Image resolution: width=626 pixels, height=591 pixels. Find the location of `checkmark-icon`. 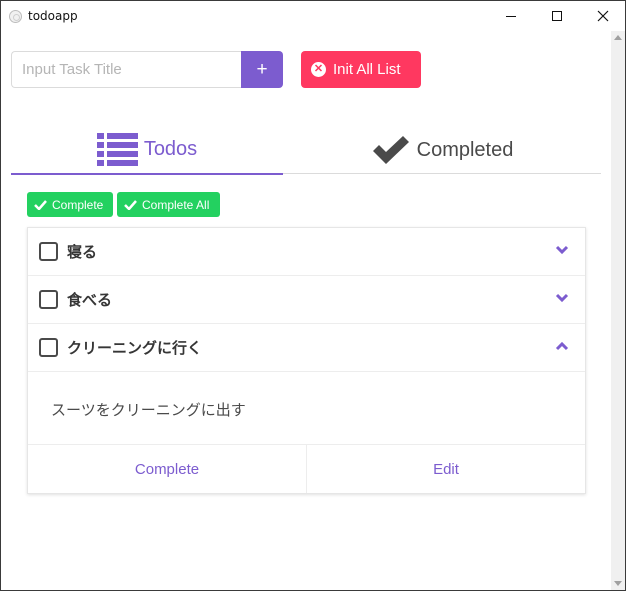

checkmark-icon is located at coordinates (390, 150).